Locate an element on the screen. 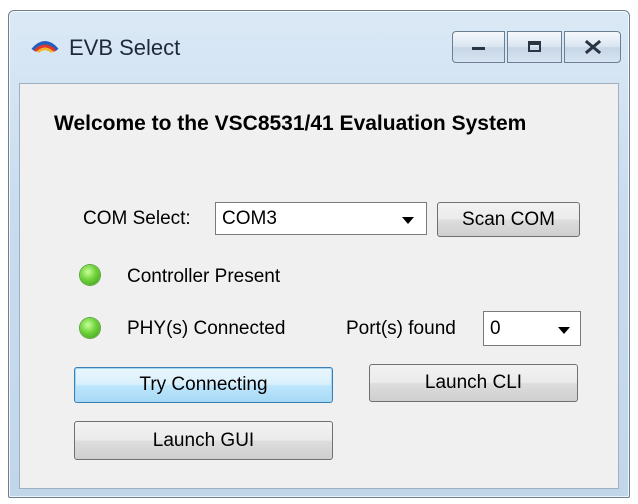 The width and height of the screenshot is (638, 504). phy-status-label: PHY(s) Connected is located at coordinates (206, 328).